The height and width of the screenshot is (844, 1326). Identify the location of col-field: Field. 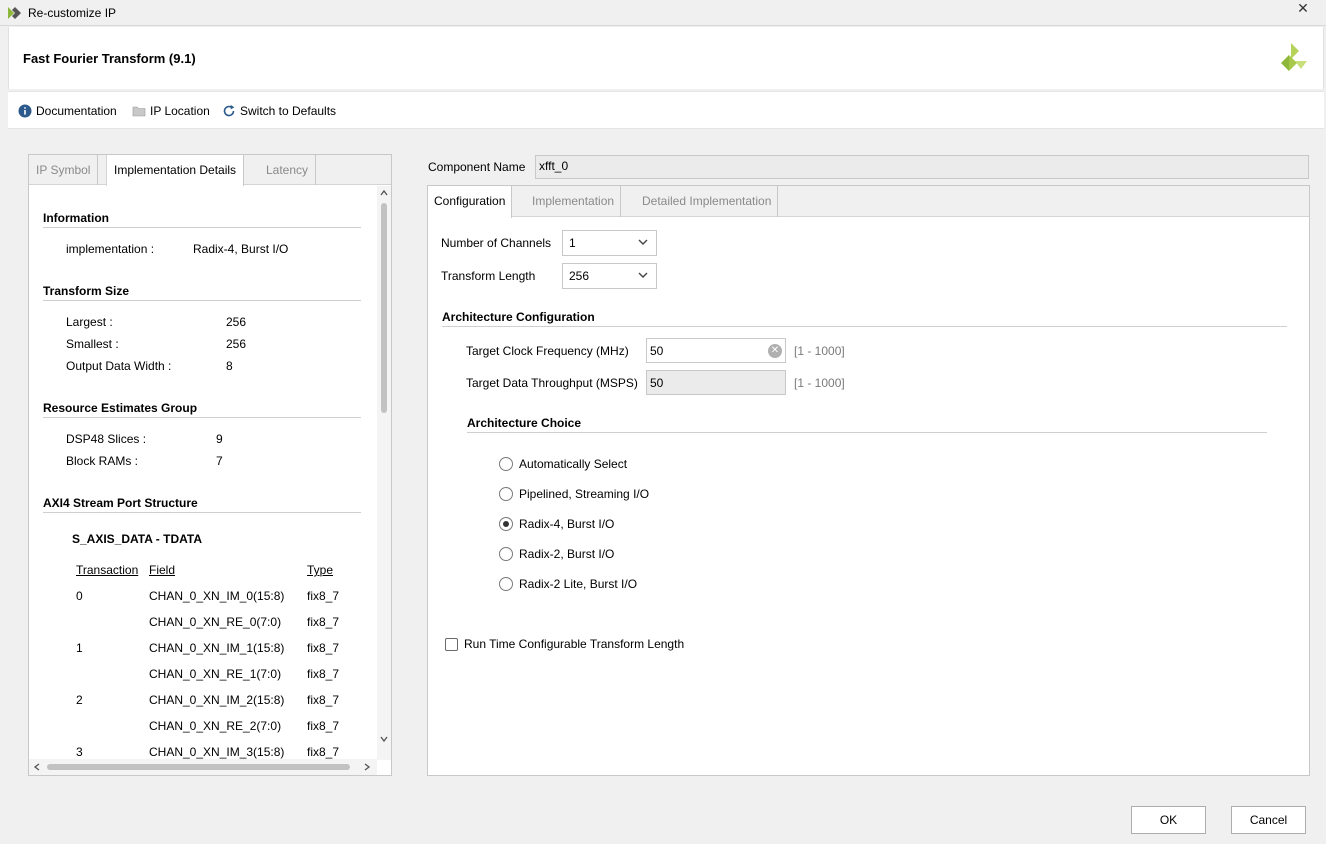
(162, 570).